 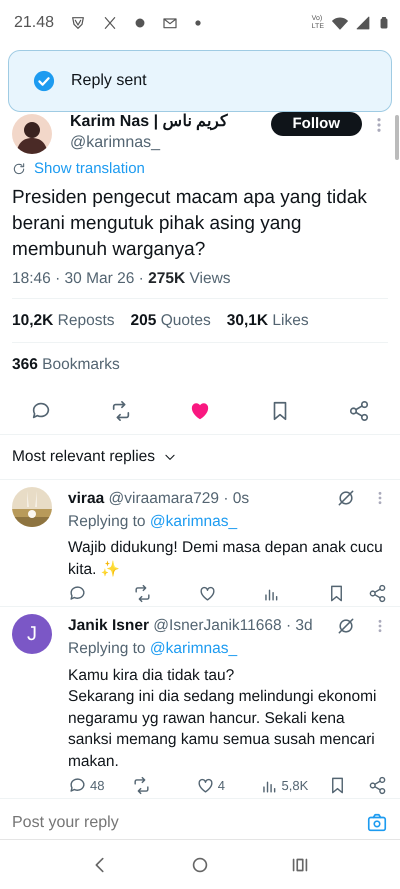 I want to click on action-count: 48, so click(x=97, y=786).